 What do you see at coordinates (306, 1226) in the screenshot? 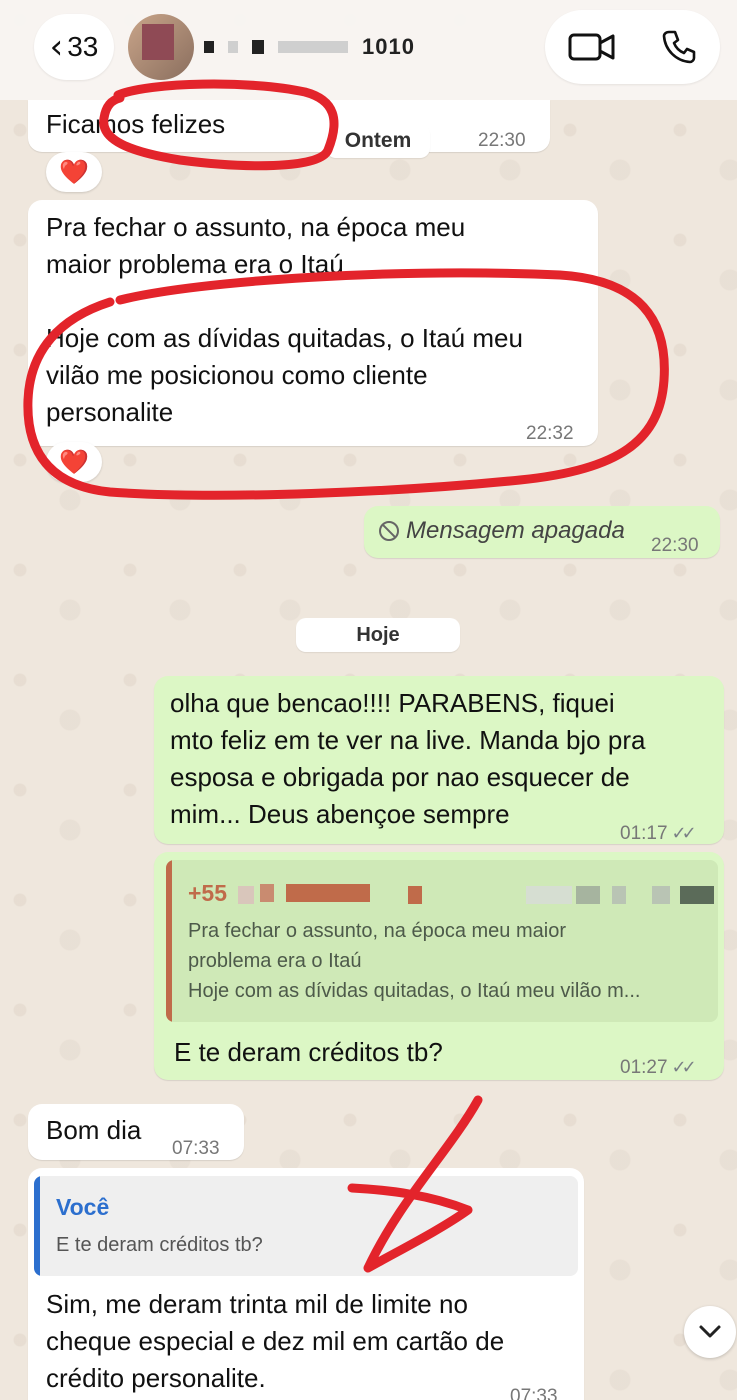
I see `quoted-message: Você E te deram créditos tb?` at bounding box center [306, 1226].